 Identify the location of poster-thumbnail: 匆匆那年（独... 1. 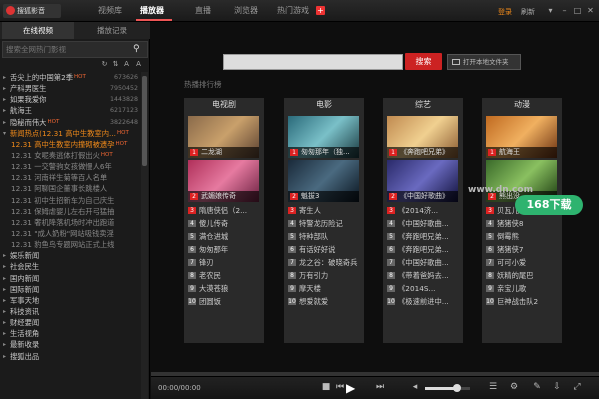
(323, 137).